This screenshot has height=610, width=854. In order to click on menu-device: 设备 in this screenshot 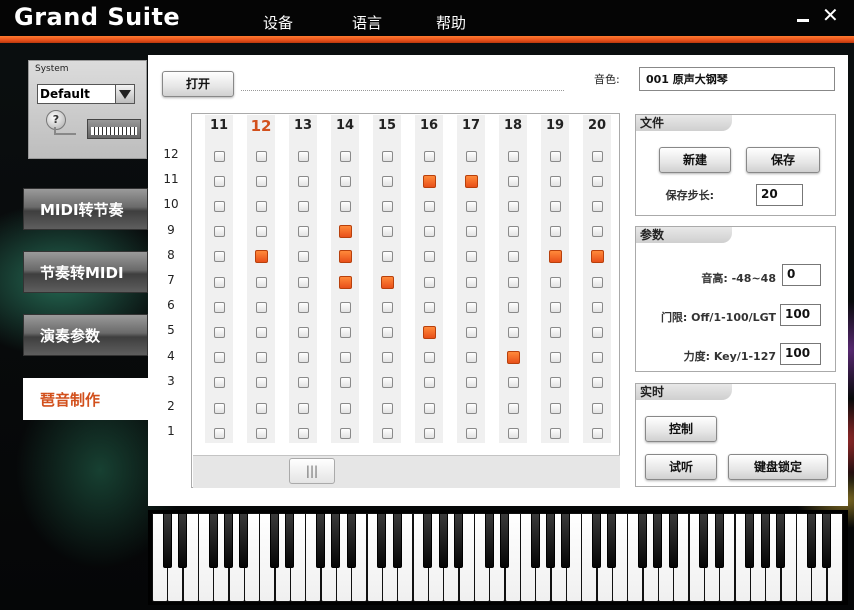, I will do `click(278, 22)`.